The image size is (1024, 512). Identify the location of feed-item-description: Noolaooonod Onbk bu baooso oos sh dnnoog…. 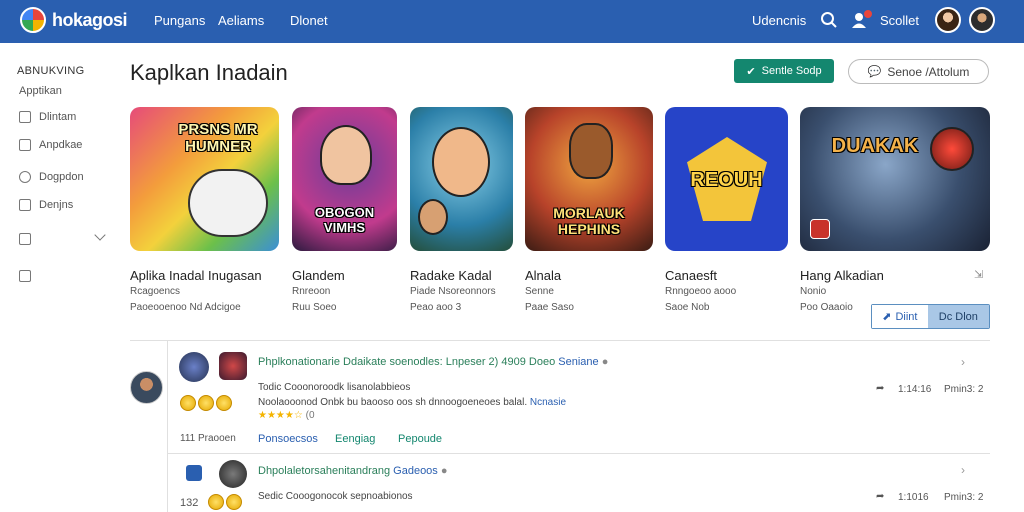
(412, 402).